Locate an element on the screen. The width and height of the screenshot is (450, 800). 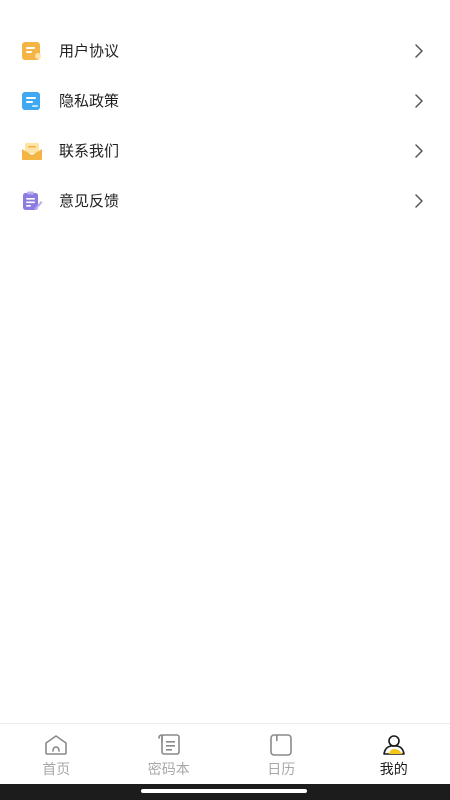
tab-home: 首页 is located at coordinates (56, 754).